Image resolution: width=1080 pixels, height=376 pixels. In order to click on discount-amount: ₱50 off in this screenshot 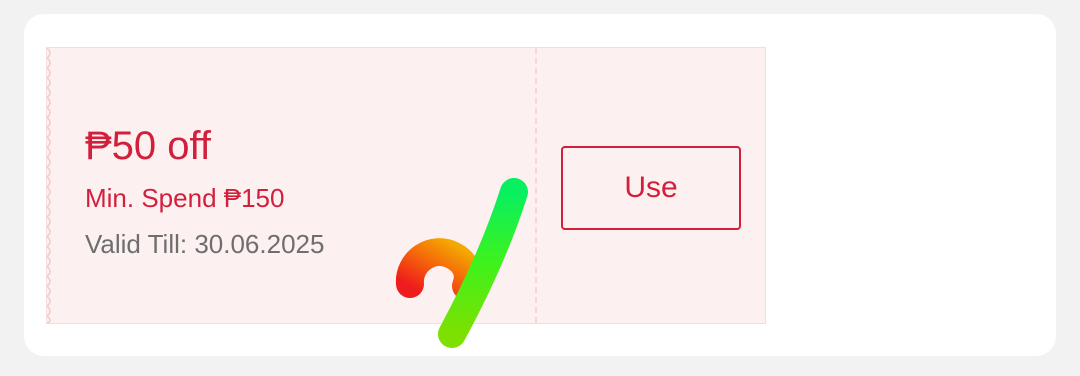, I will do `click(148, 146)`.